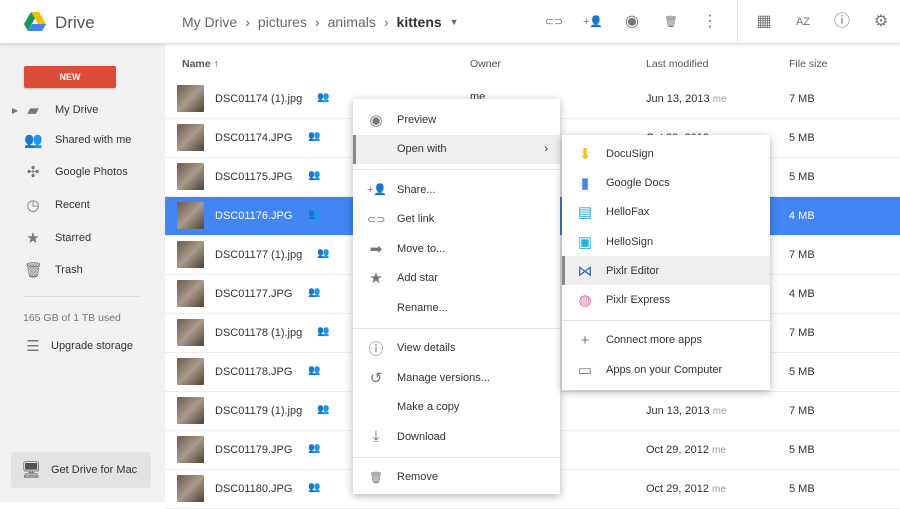 The width and height of the screenshot is (900, 509). I want to click on sidebar-item-recent: ◷ Recent, so click(82, 205).